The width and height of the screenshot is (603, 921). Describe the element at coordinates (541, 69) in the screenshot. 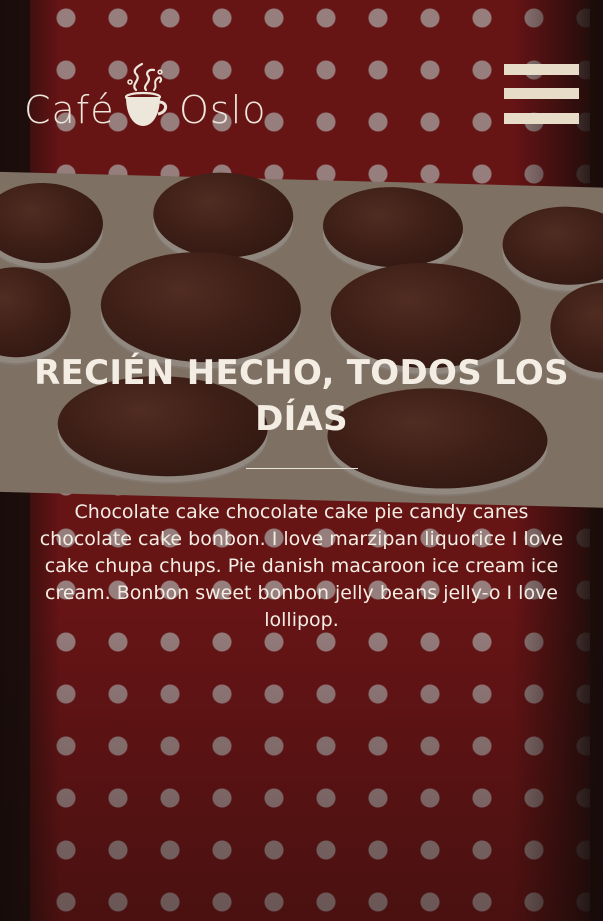

I see `menu-bar-top` at that location.